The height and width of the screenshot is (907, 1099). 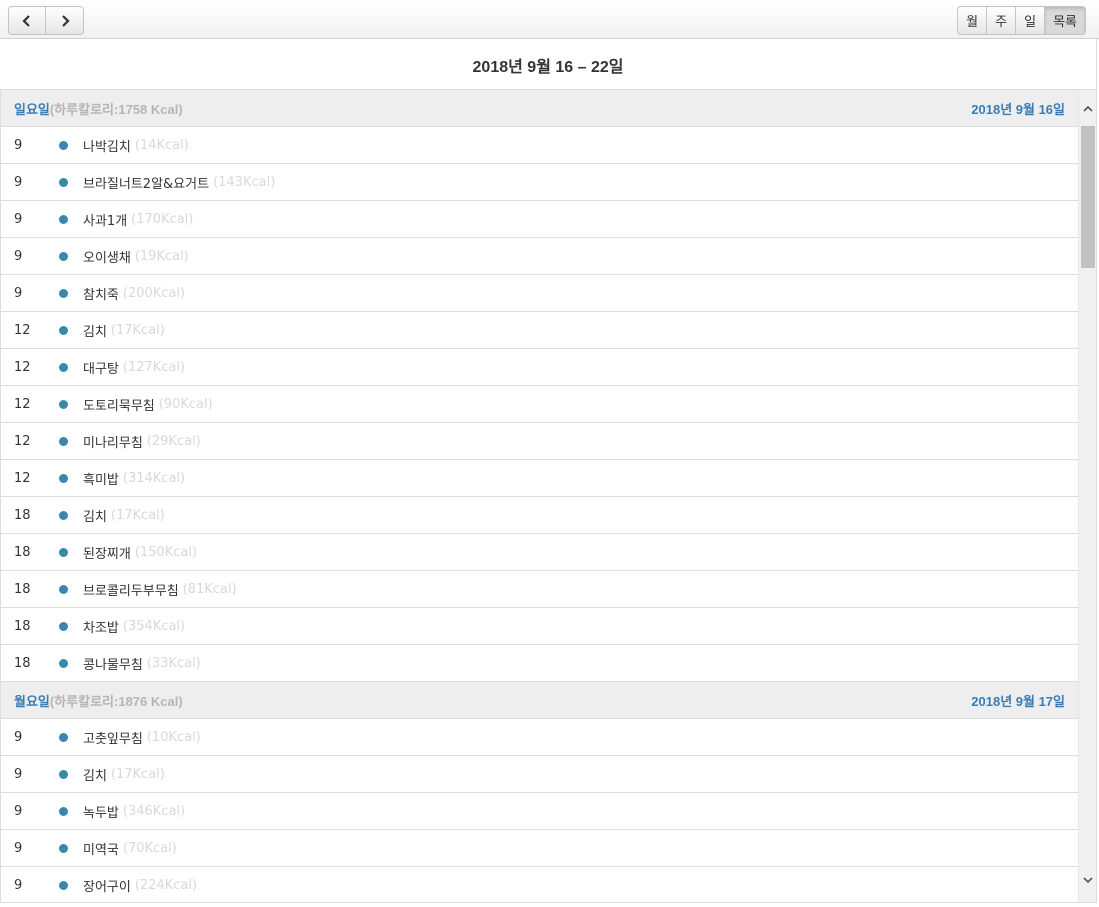 I want to click on list-item: 9 녹두밥 (346Kcal), so click(x=540, y=811).